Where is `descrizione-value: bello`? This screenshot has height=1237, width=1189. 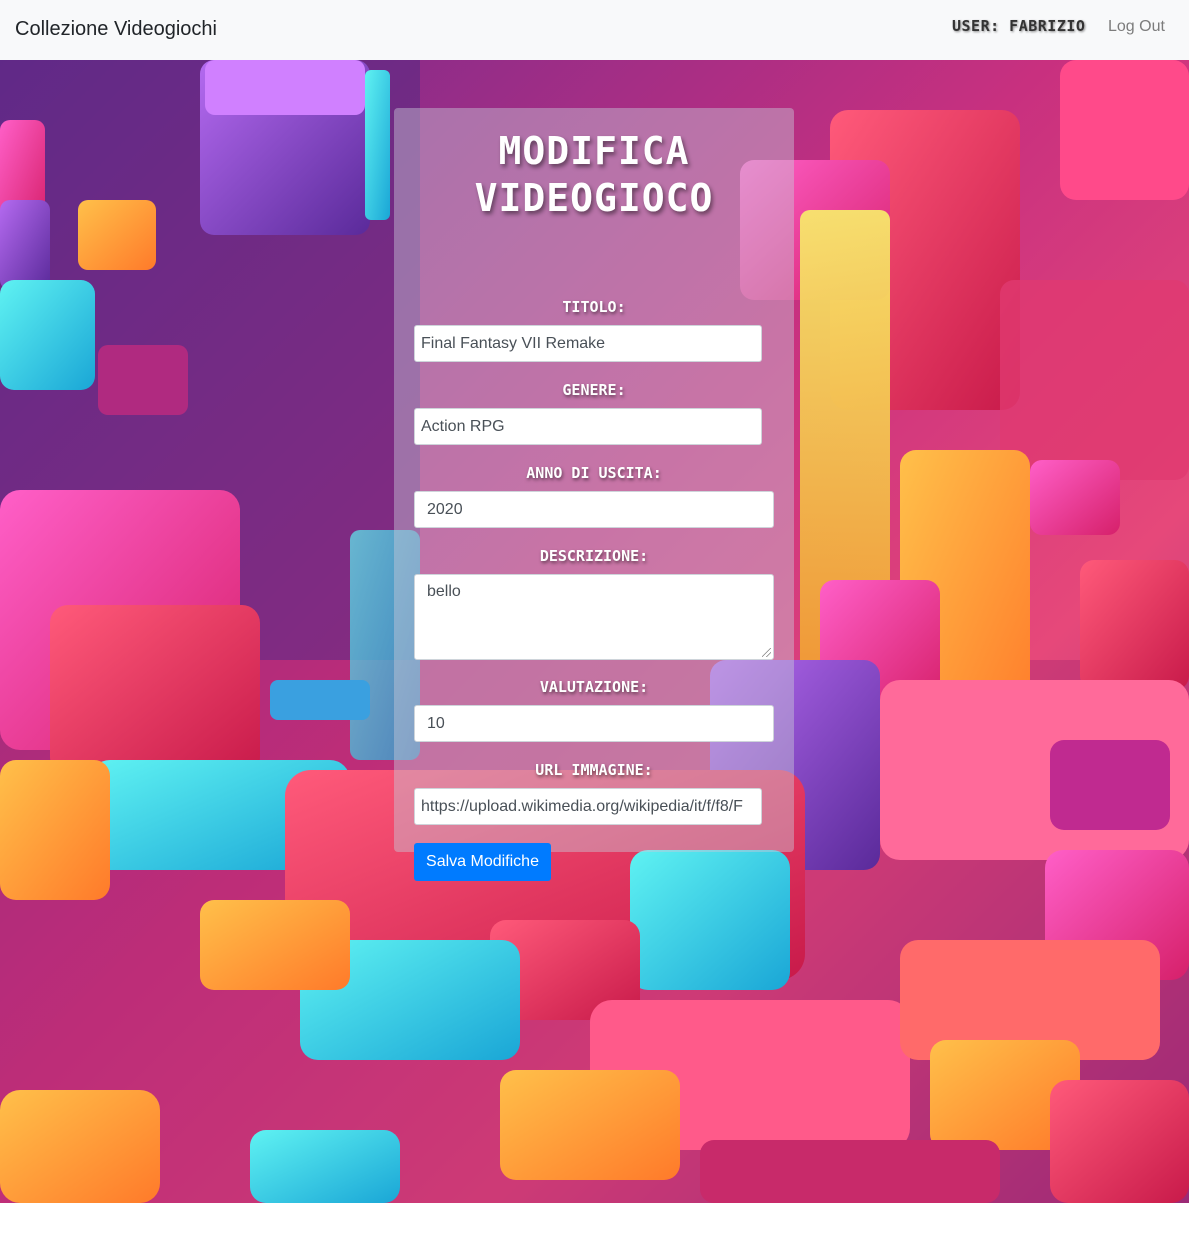 descrizione-value: bello is located at coordinates (444, 591).